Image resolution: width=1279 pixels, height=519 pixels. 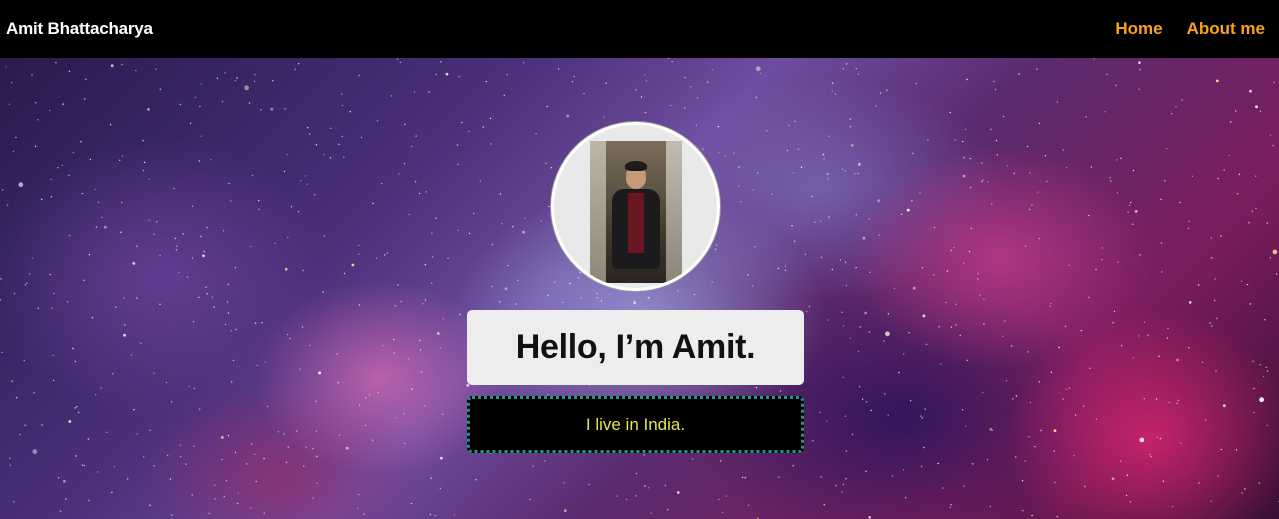 What do you see at coordinates (79, 29) in the screenshot?
I see `site-brand: Amit Bhattacharya` at bounding box center [79, 29].